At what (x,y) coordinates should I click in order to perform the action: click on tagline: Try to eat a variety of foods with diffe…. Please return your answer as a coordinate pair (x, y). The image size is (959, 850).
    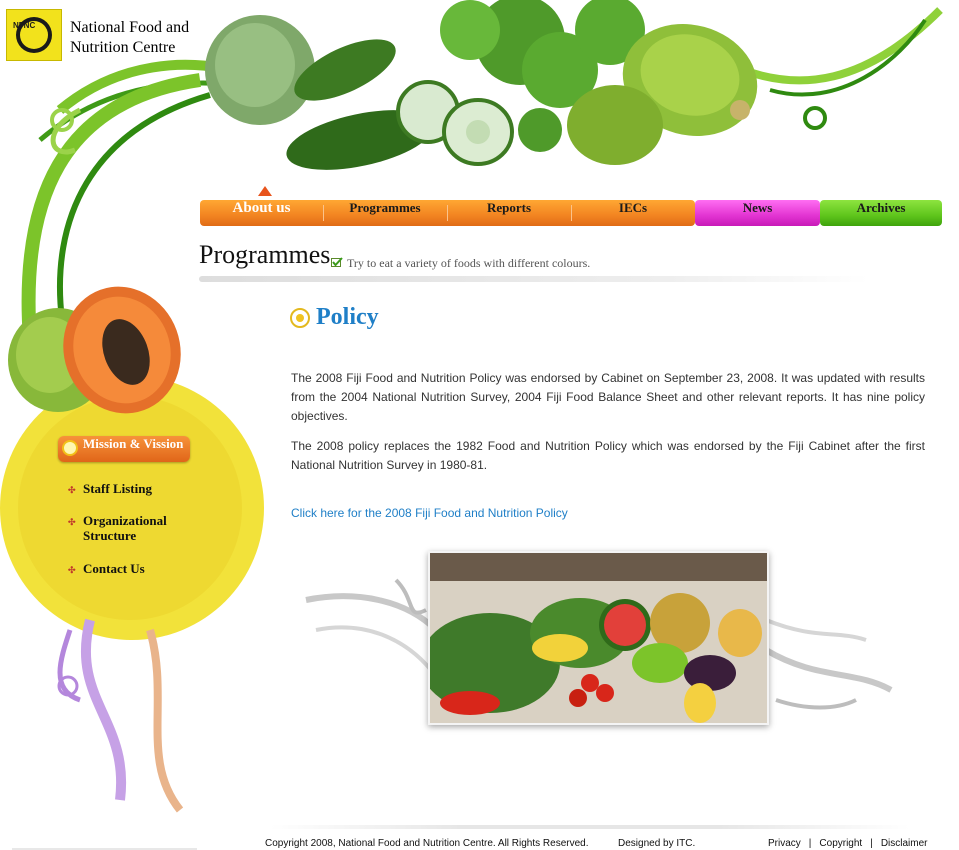
    Looking at the image, I should click on (460, 263).